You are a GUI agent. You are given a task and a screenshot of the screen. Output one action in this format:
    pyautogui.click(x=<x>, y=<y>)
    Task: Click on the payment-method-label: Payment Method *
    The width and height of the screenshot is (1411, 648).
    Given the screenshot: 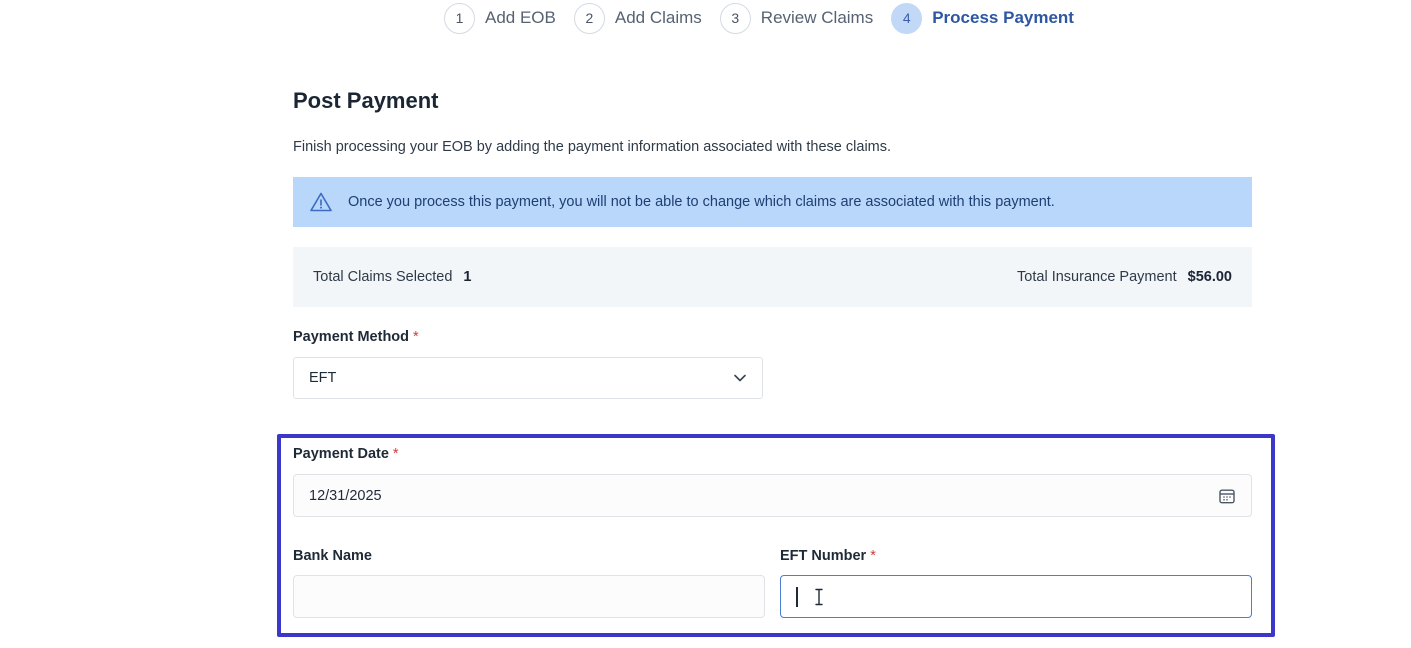 What is the action you would take?
    pyautogui.click(x=356, y=337)
    